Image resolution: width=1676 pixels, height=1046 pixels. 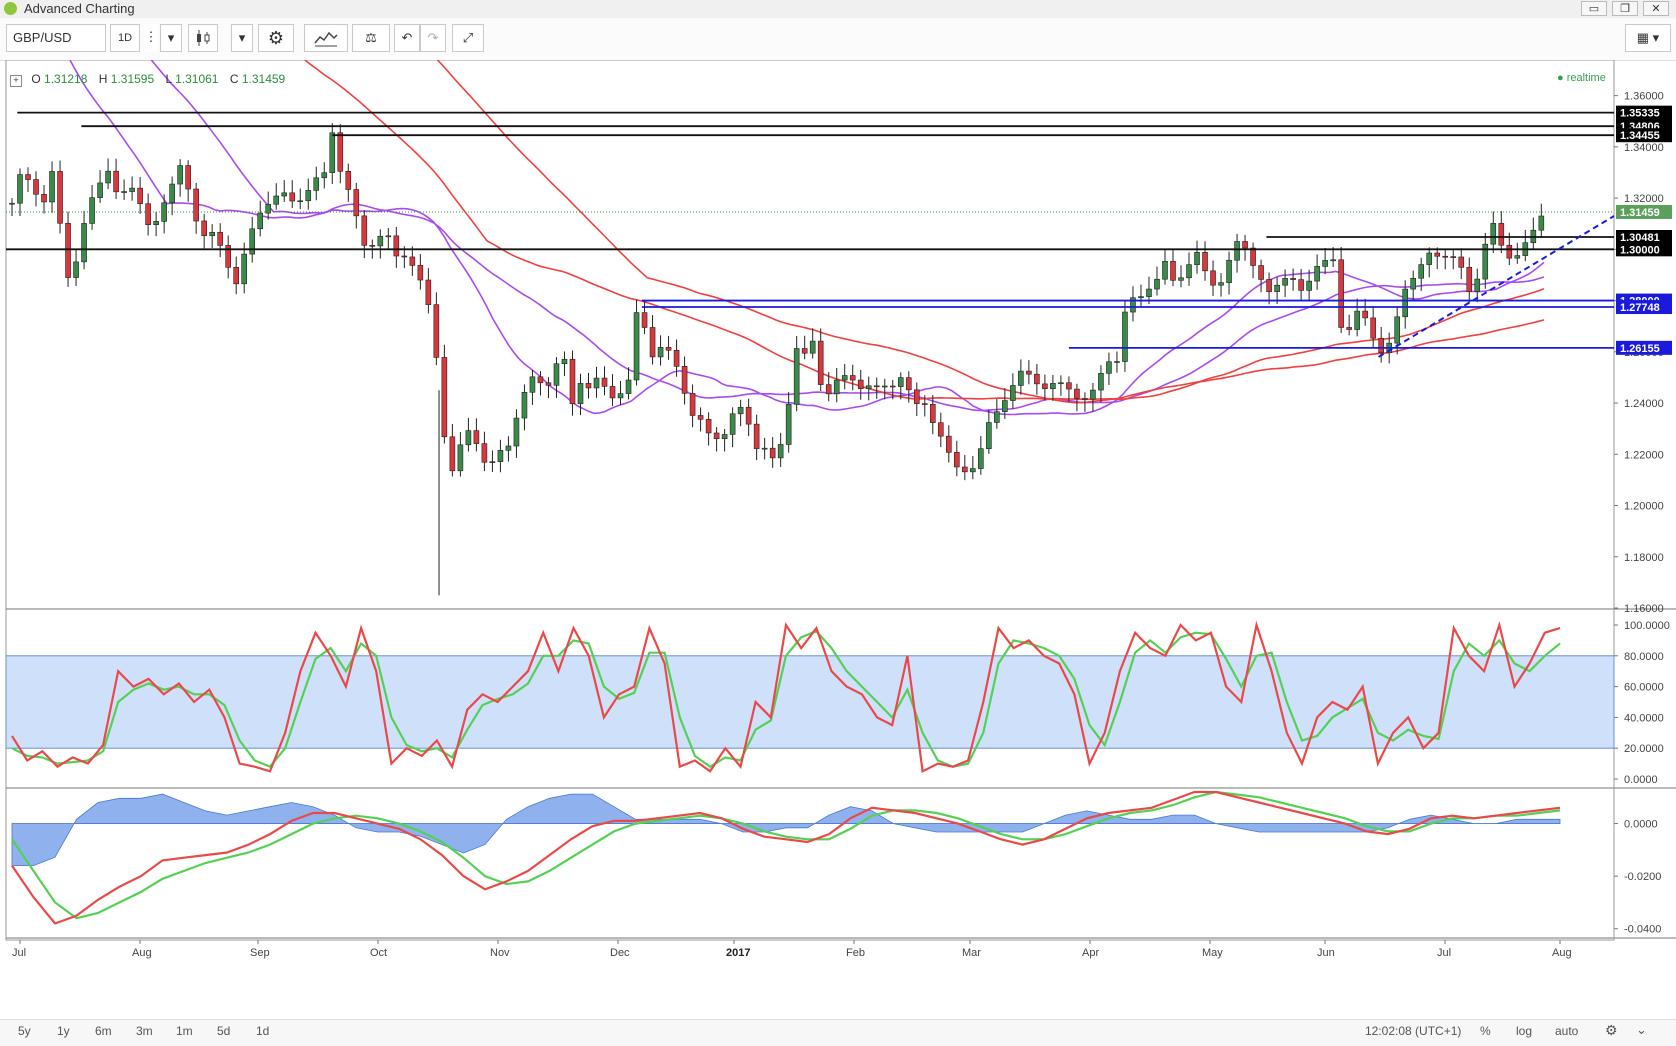 I want to click on minimize-button: ▭, so click(x=1594, y=8).